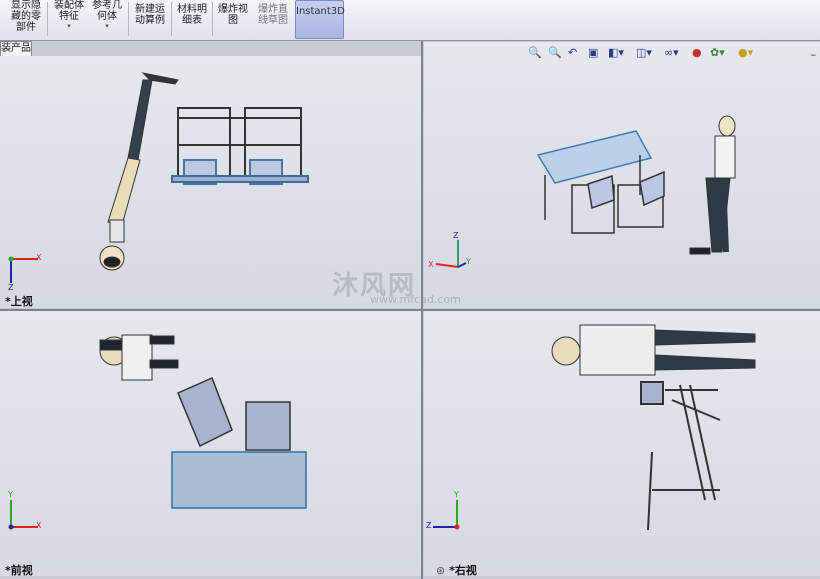 The height and width of the screenshot is (579, 820). Describe the element at coordinates (150, 9) in the screenshot. I see `button-label: 新建运` at that location.